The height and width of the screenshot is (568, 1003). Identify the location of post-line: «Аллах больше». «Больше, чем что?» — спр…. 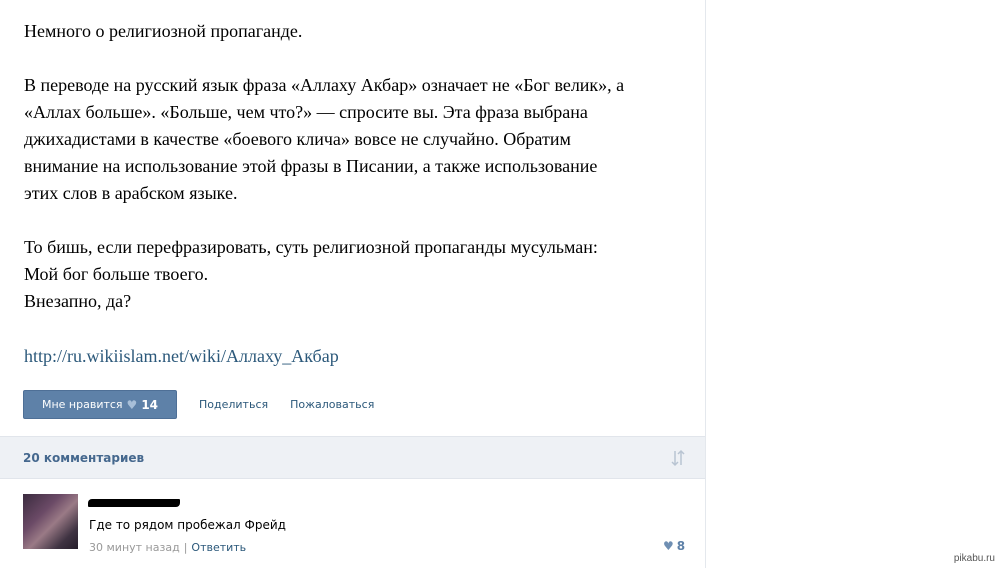
(306, 112).